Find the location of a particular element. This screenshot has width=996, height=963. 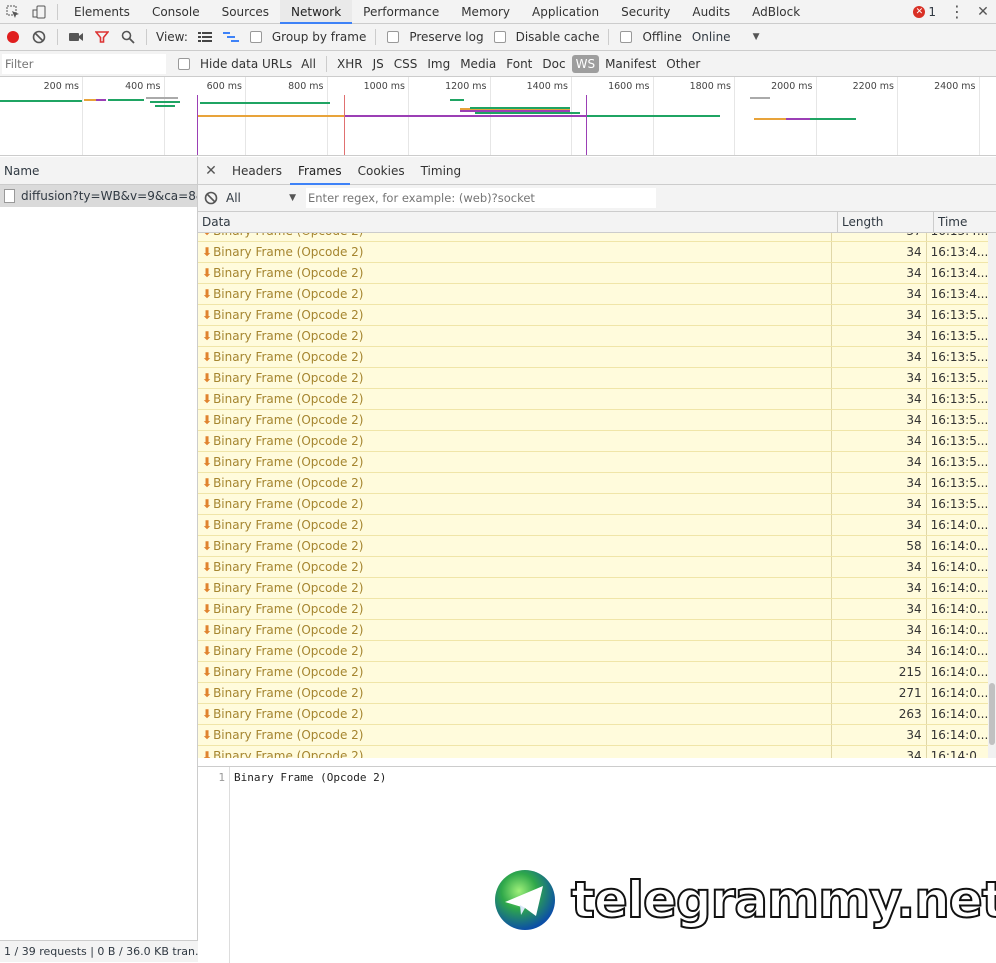

timeline-tick-label: 2400 ms is located at coordinates (955, 86).